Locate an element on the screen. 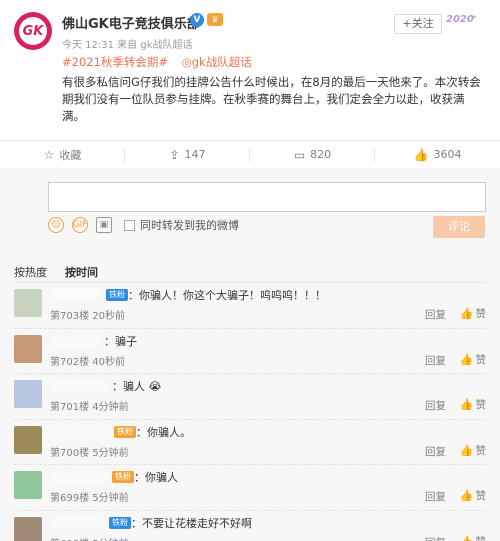 This screenshot has height=541, width=500. comment-count: 820 is located at coordinates (321, 154).